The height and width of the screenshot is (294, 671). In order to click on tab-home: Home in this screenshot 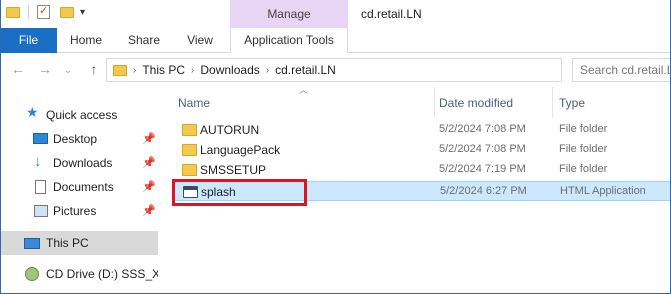, I will do `click(86, 40)`.